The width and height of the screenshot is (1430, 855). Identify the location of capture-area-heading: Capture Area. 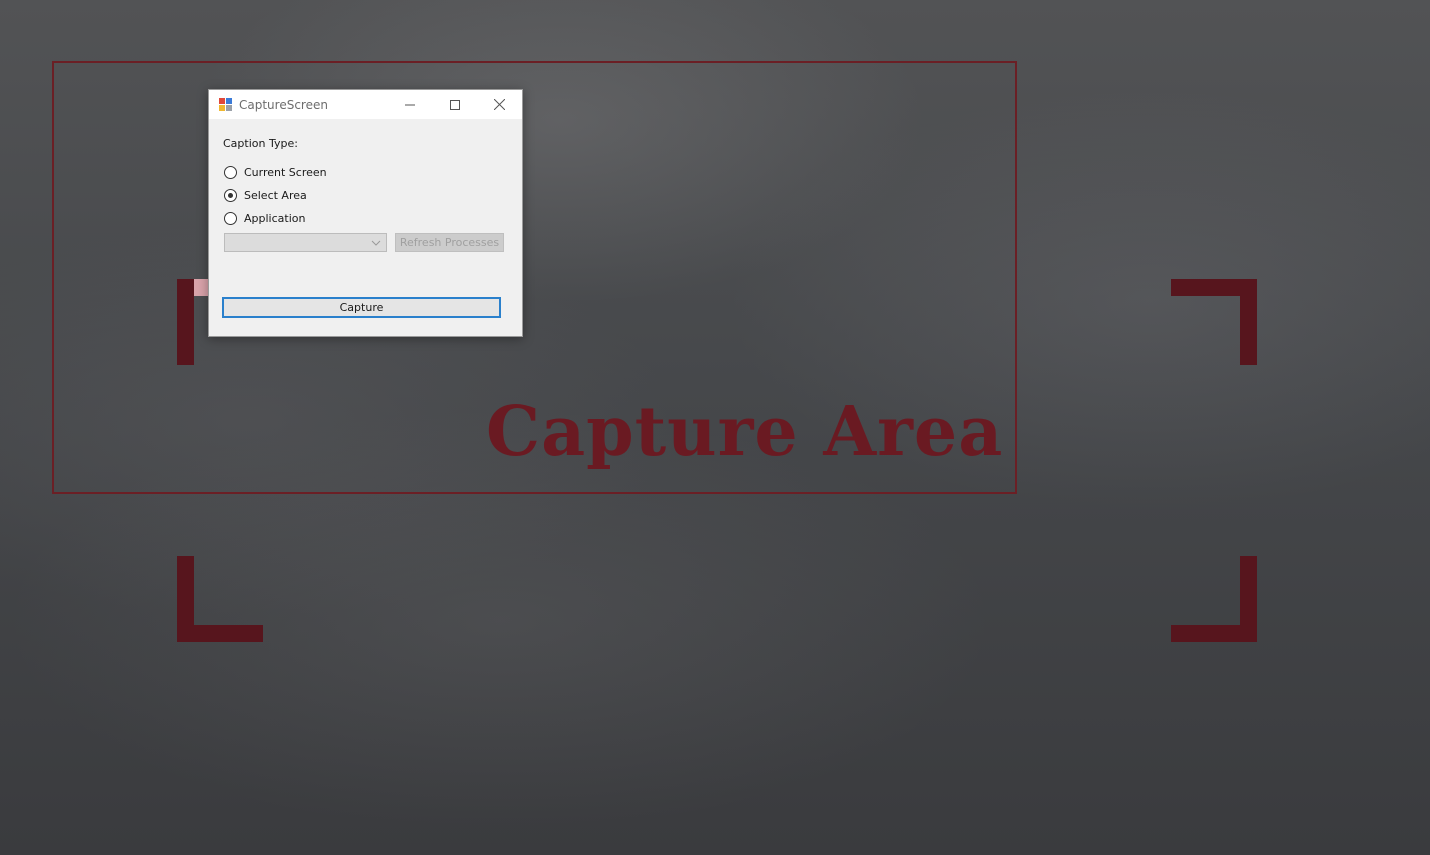
(745, 432).